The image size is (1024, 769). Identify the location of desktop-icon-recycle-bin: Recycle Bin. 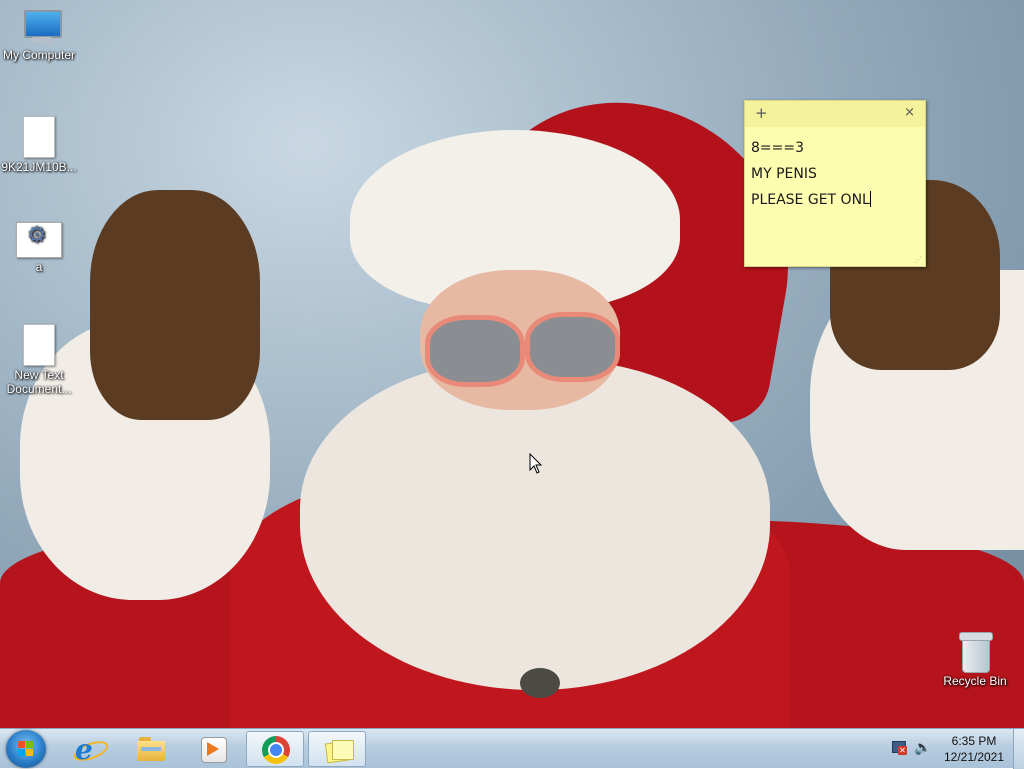
(975, 660).